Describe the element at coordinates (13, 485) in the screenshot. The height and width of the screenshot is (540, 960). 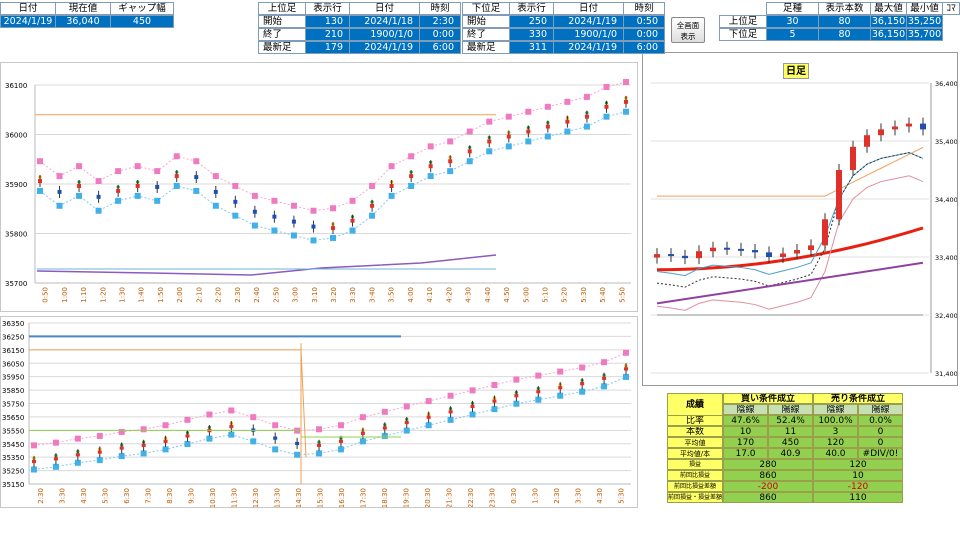
I see `y-tick-label: 35150` at that location.